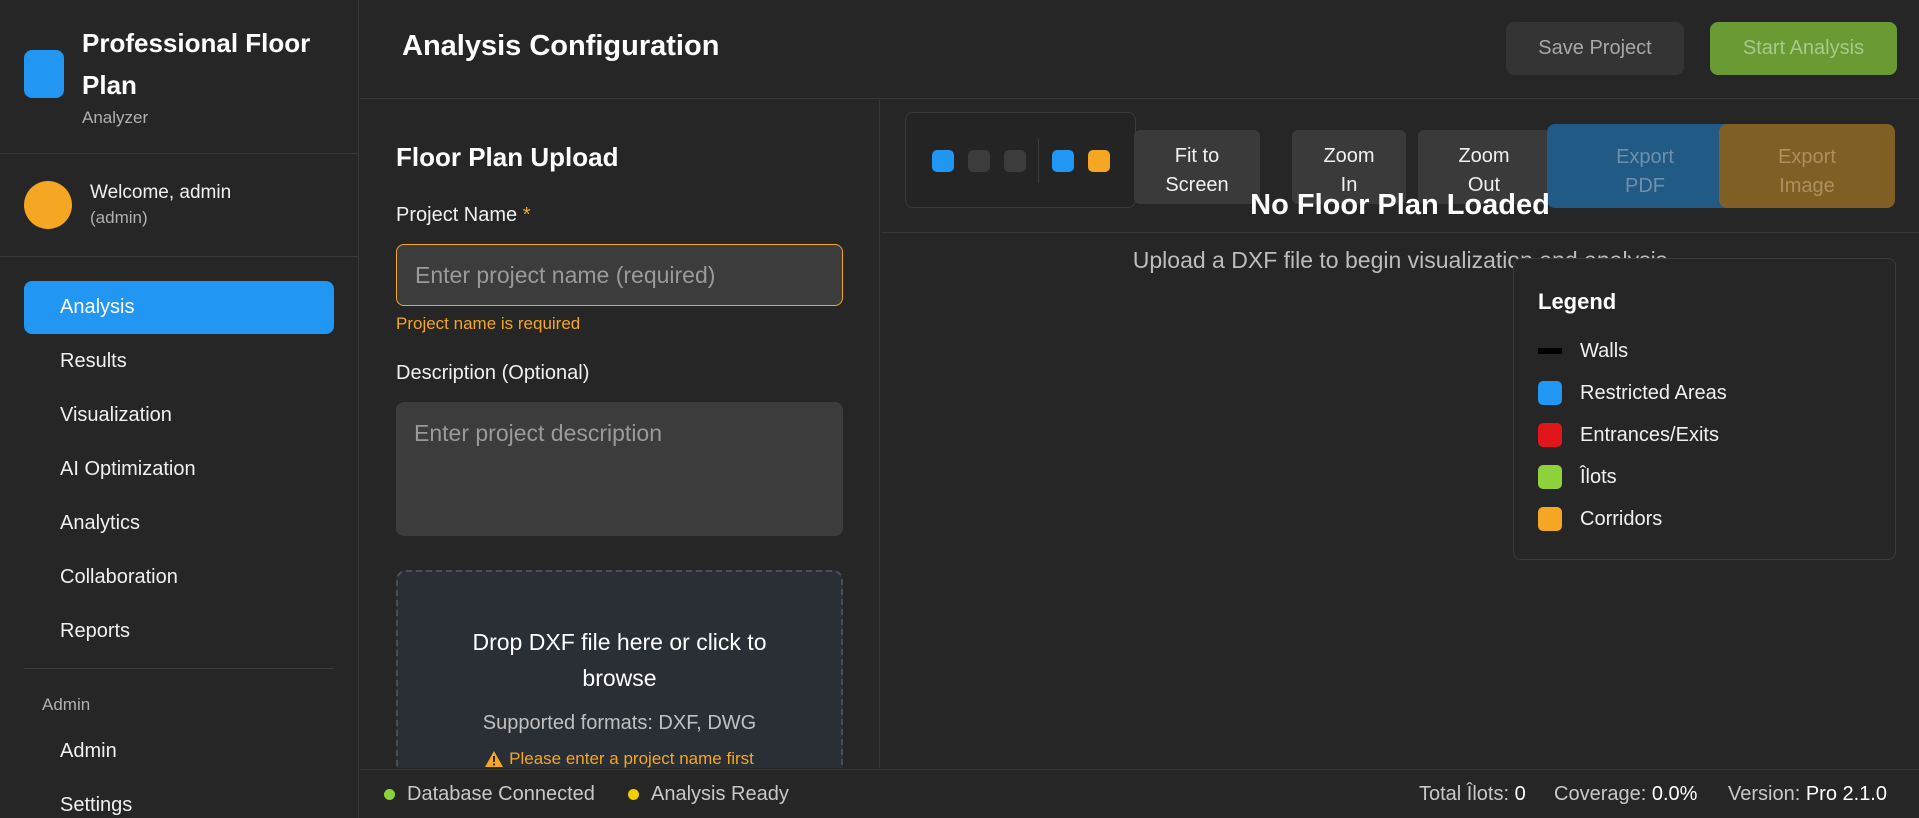 This screenshot has height=818, width=1919. I want to click on nav-divider, so click(179, 668).